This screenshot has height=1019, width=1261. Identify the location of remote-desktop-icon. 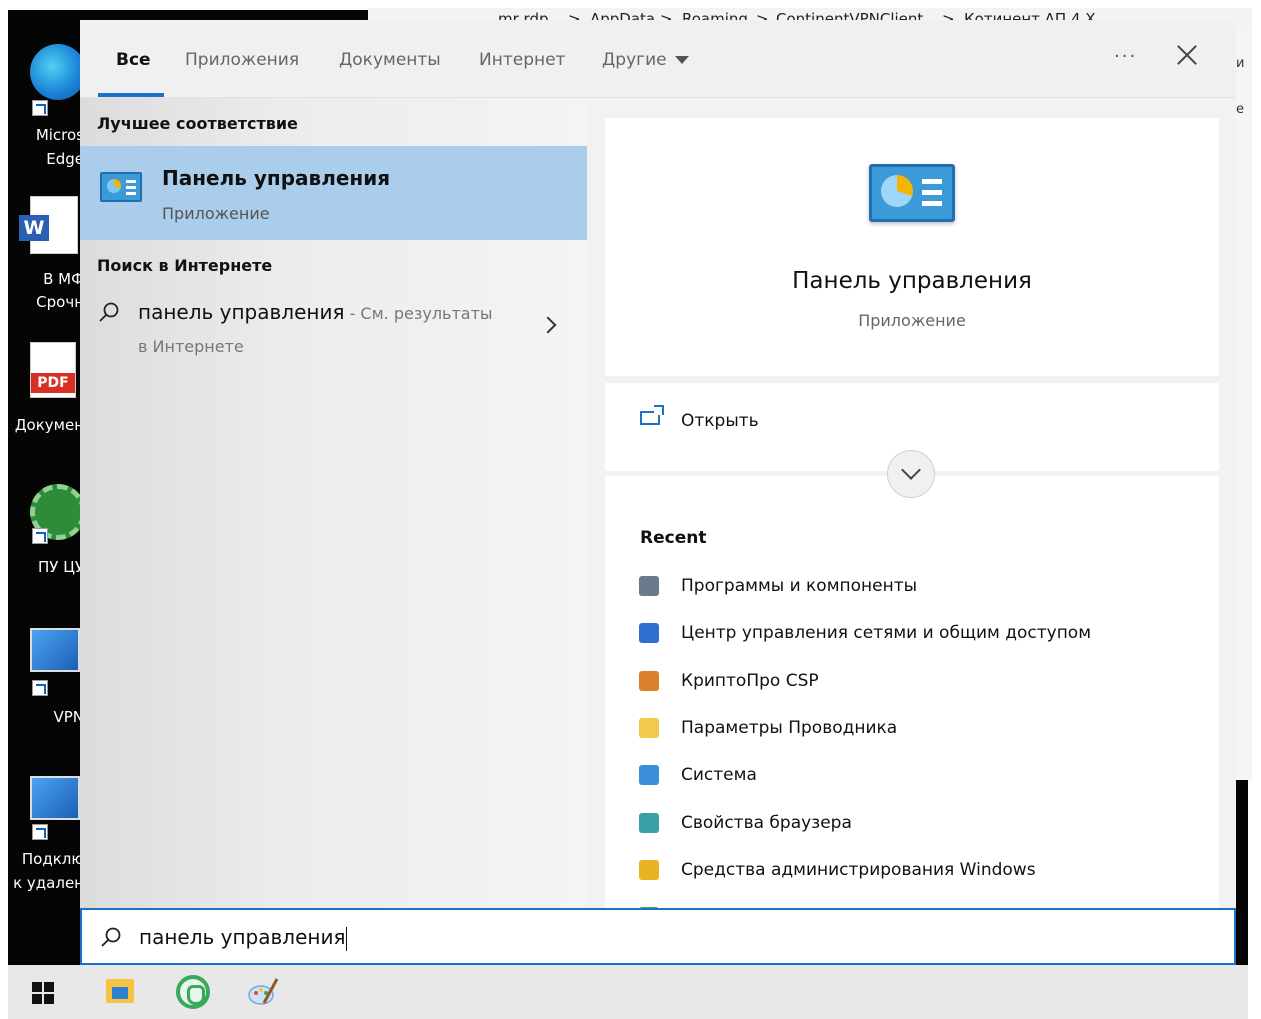
(55, 798).